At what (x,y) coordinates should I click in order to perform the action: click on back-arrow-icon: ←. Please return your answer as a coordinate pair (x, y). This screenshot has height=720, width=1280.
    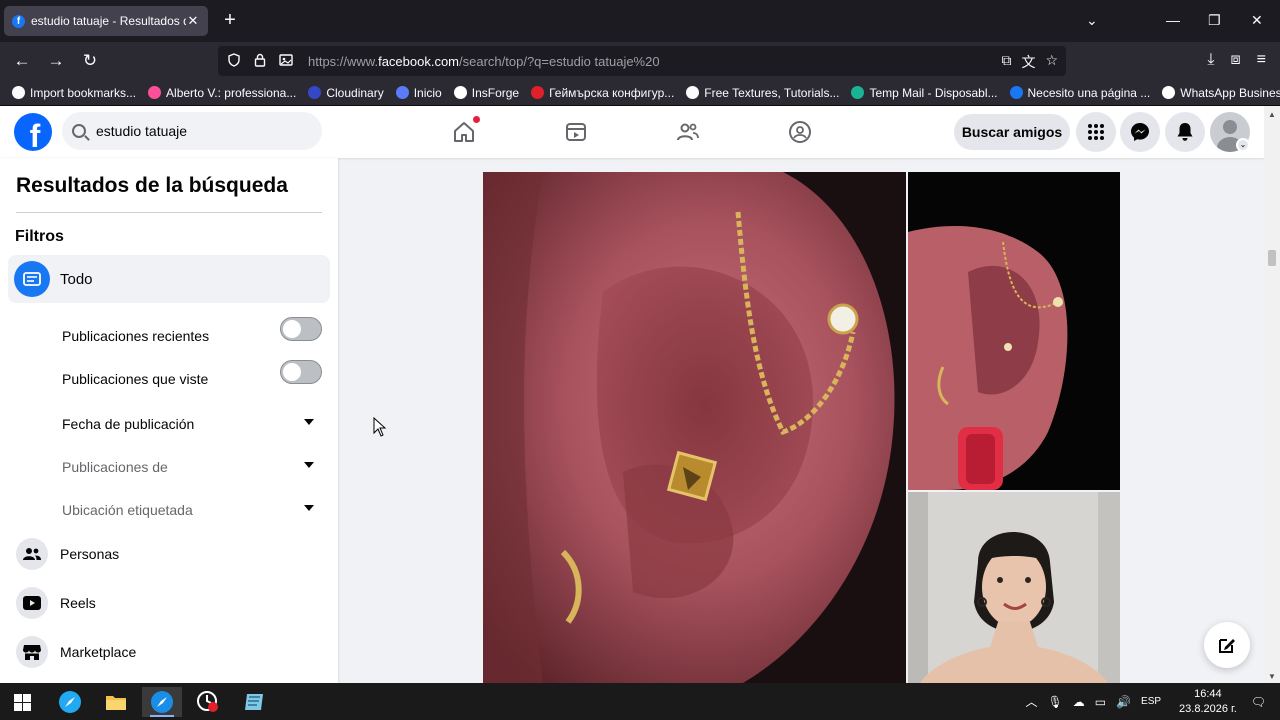
    Looking at the image, I should click on (22, 61).